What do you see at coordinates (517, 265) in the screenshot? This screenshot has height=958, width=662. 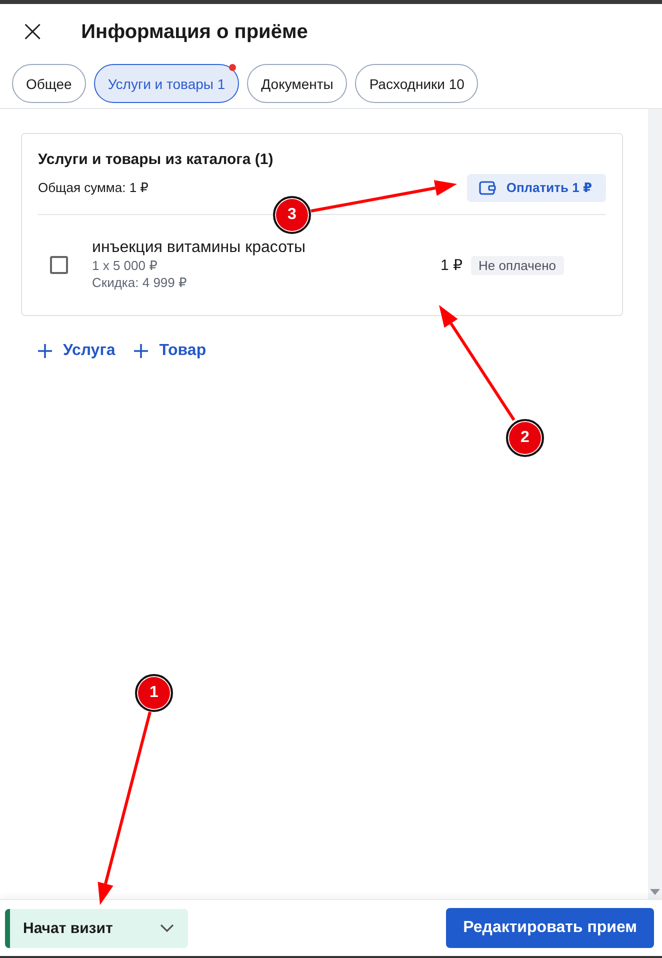 I see `payment-status: Не оплачено` at bounding box center [517, 265].